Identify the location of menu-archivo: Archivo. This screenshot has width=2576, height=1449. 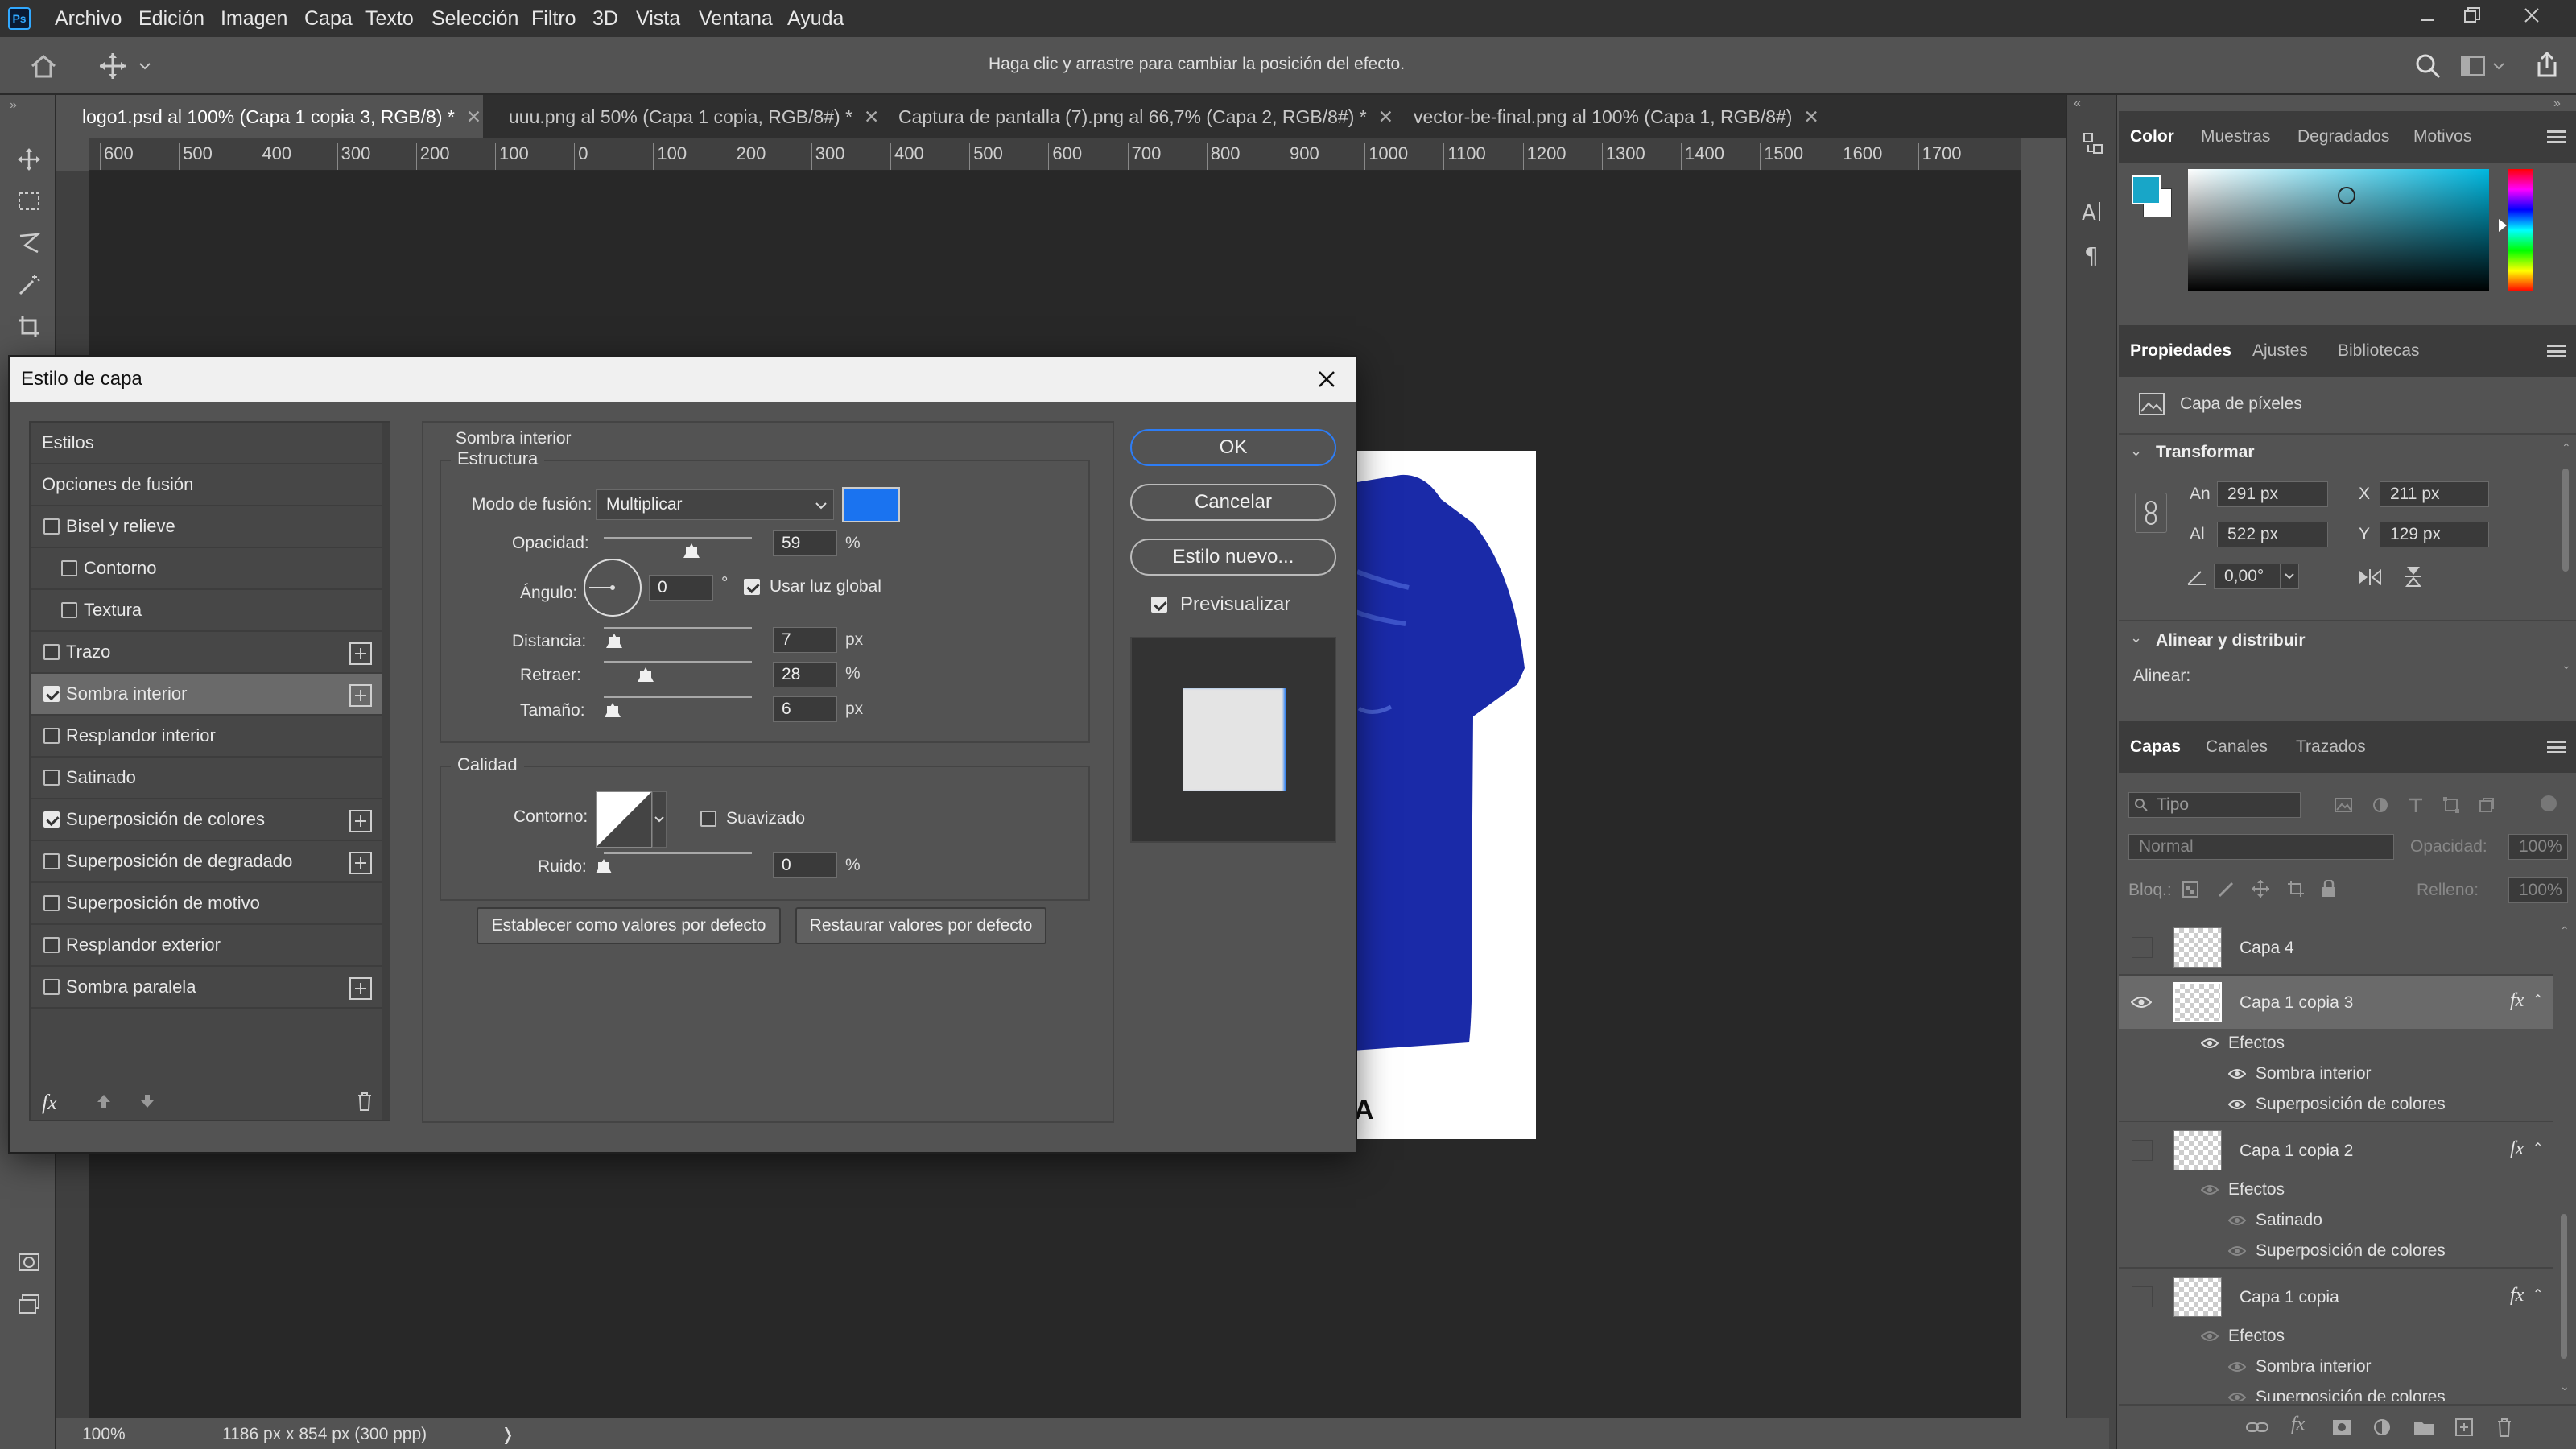
(88, 18).